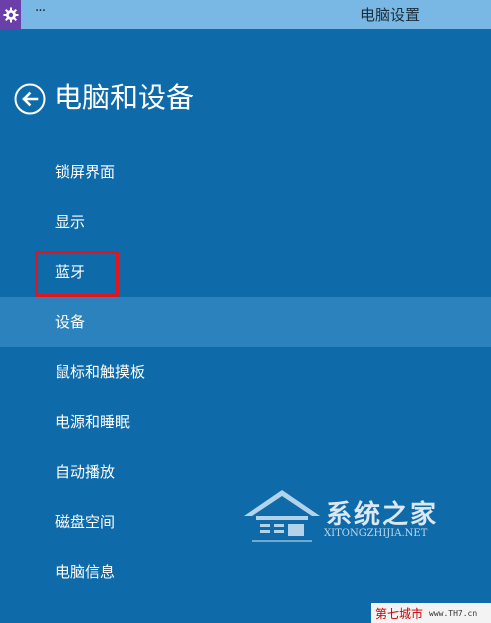 This screenshot has width=491, height=623. What do you see at coordinates (245, 14) in the screenshot?
I see `title-bar: ··· 电脑设置` at bounding box center [245, 14].